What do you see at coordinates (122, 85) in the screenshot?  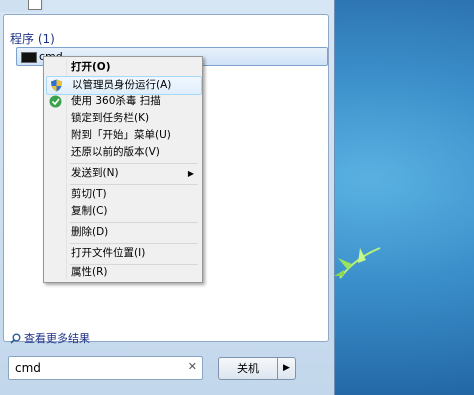 I see `menu-item-label: 以管理员身份运行(A)` at bounding box center [122, 85].